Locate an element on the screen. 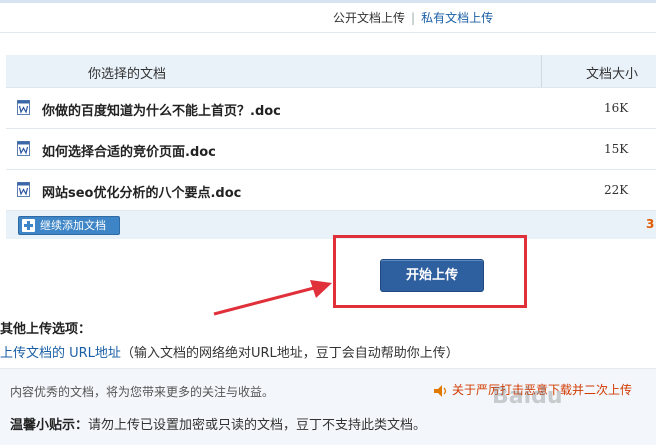  file-size: 16K is located at coordinates (616, 108).